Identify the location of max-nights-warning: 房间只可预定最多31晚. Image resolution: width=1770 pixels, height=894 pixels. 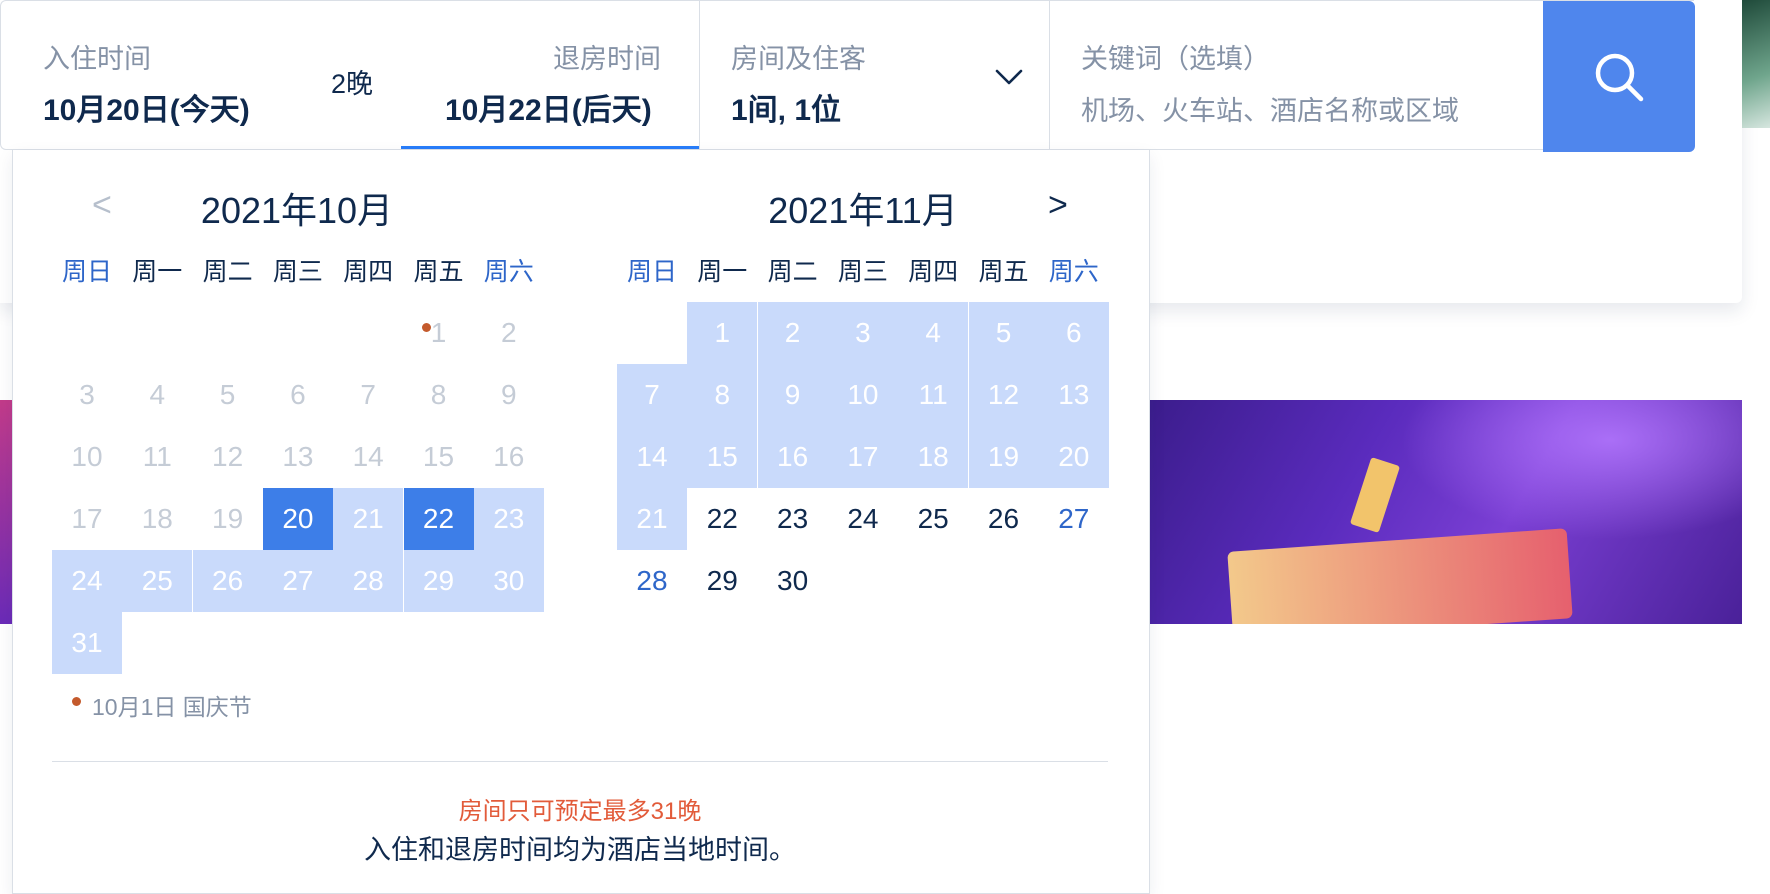
(580, 811).